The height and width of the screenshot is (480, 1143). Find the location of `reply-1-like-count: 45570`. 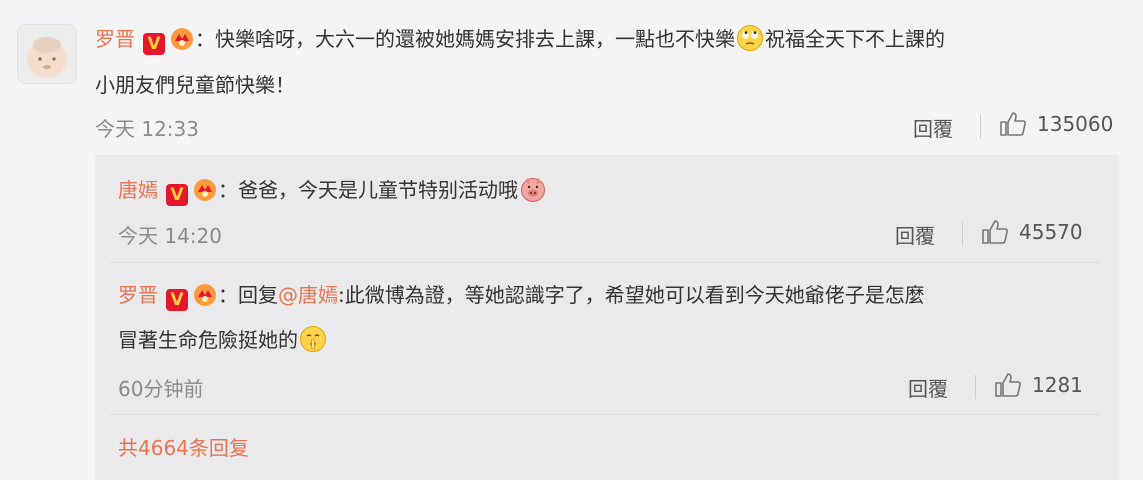

reply-1-like-count: 45570 is located at coordinates (1051, 232).